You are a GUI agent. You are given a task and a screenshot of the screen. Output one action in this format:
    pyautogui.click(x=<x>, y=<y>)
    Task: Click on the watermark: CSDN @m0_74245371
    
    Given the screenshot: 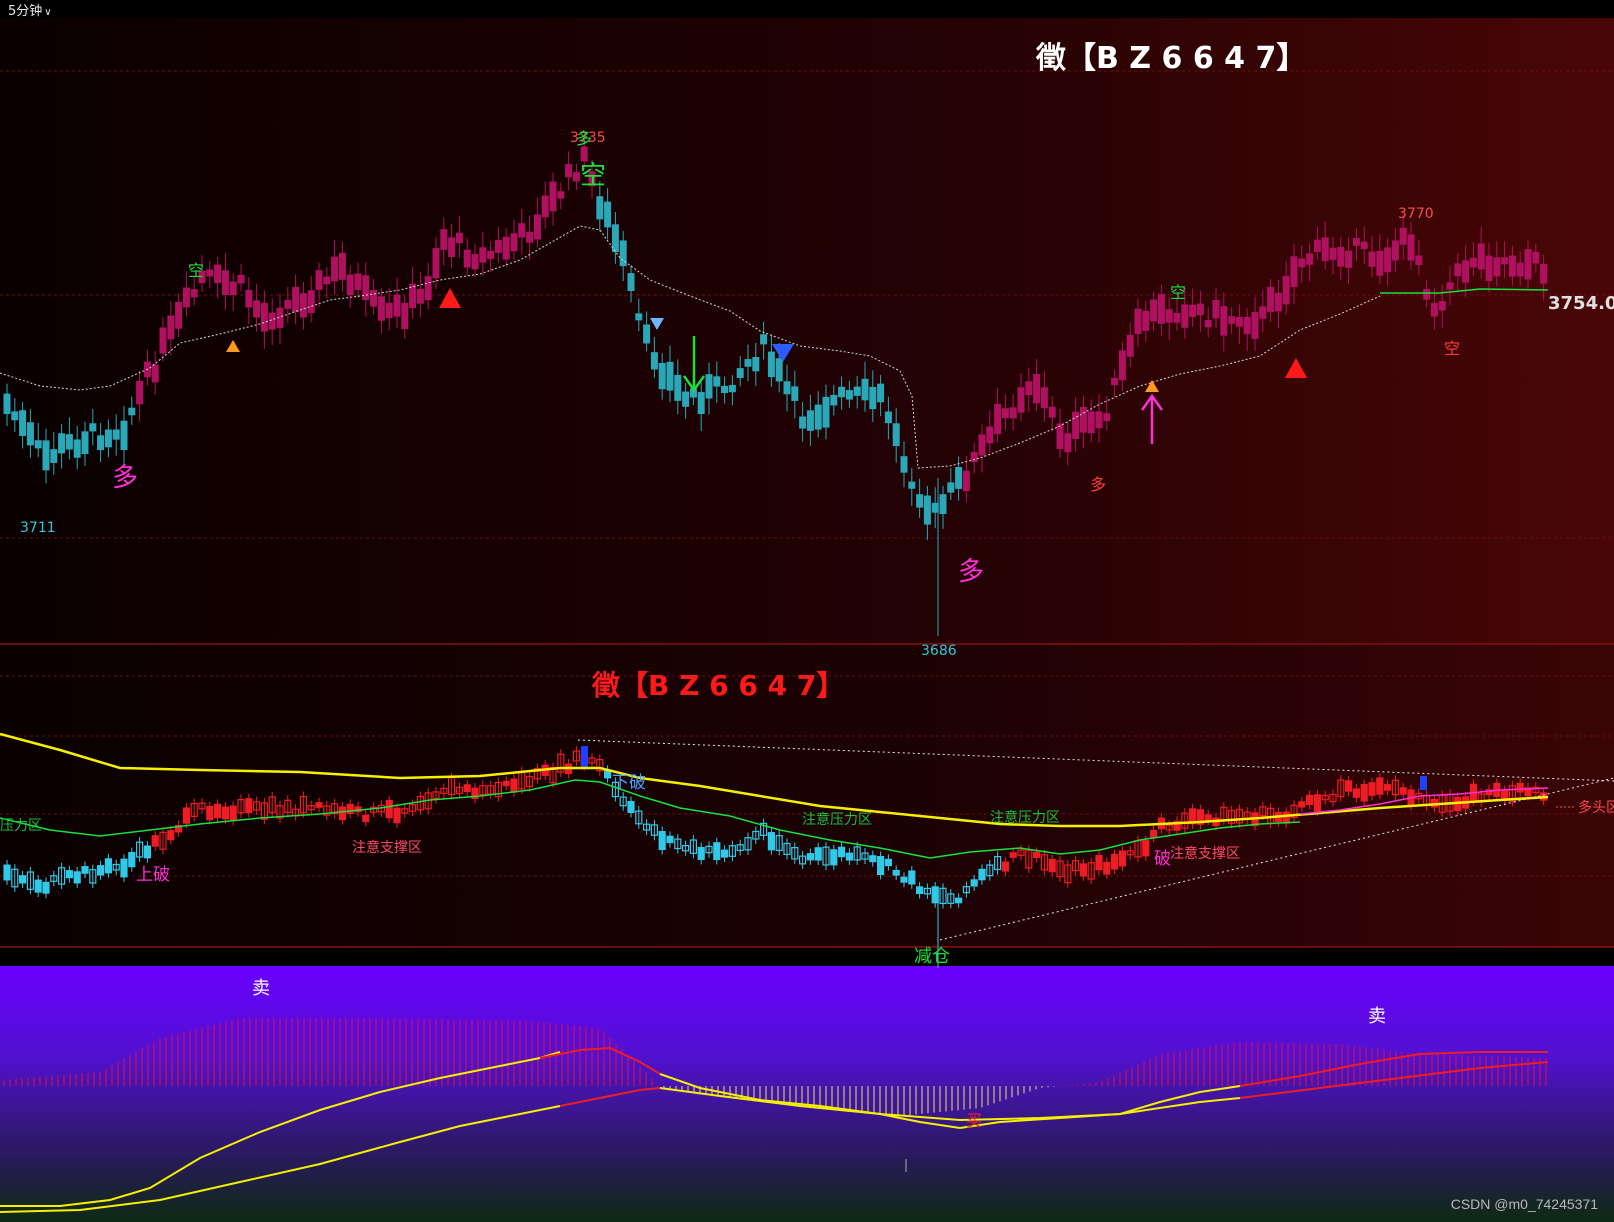 What is the action you would take?
    pyautogui.click(x=1524, y=1204)
    